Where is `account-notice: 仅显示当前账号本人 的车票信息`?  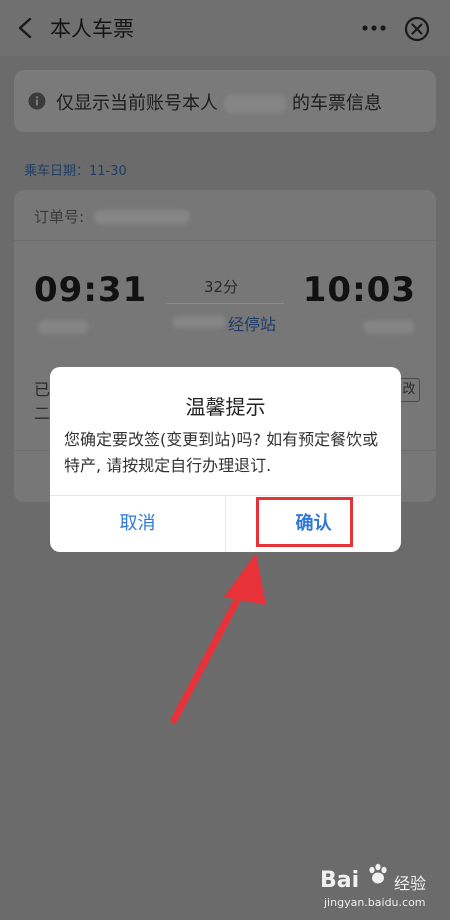
account-notice: 仅显示当前账号本人 的车票信息 is located at coordinates (225, 101).